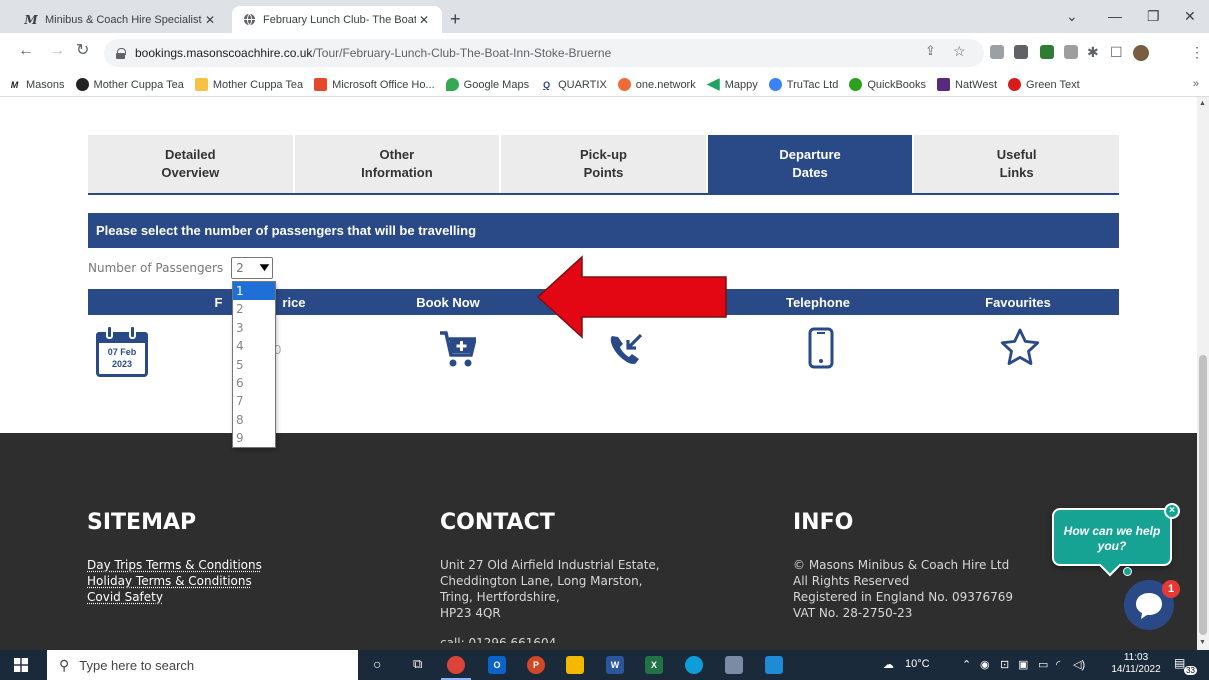 Image resolution: width=1209 pixels, height=680 pixels. I want to click on word-taskbar-icon: W, so click(615, 665).